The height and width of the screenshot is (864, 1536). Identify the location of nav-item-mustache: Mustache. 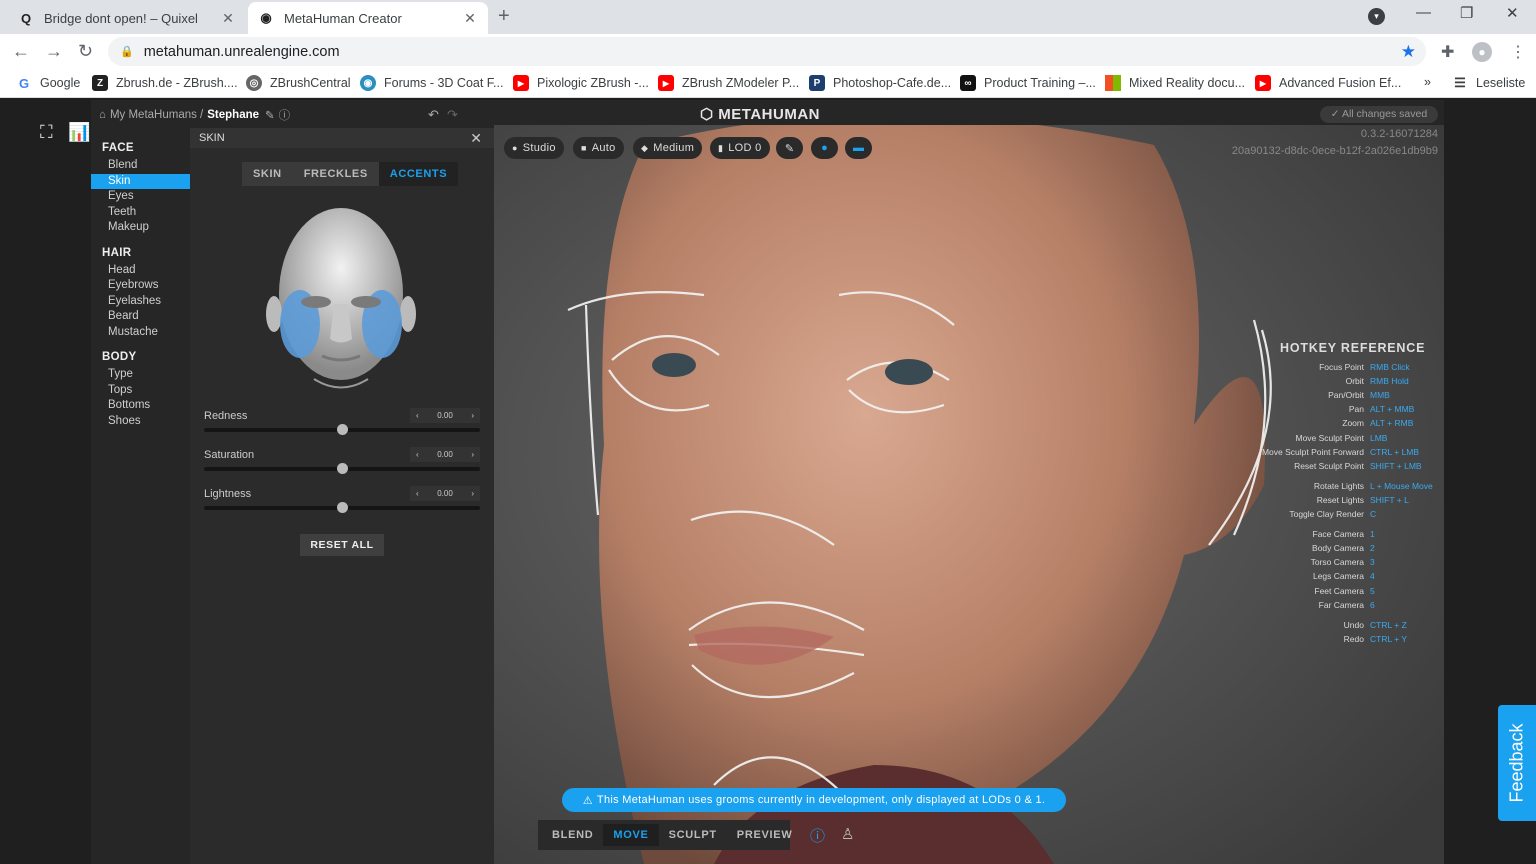
(140, 332).